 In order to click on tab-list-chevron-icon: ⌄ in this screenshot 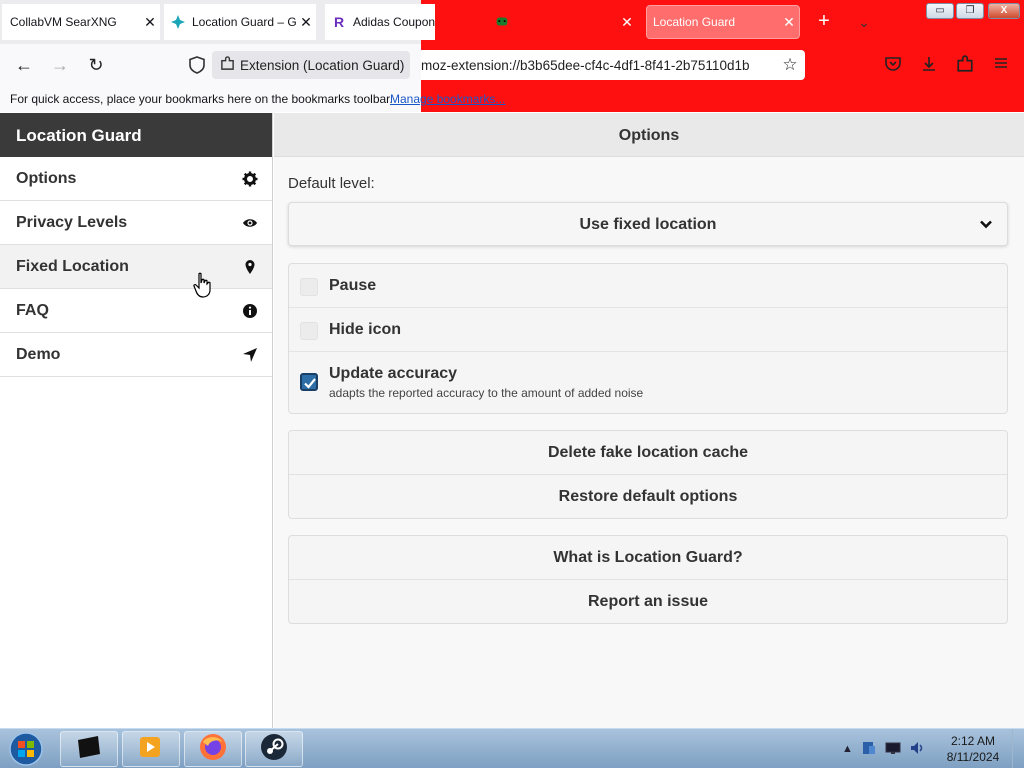, I will do `click(864, 22)`.